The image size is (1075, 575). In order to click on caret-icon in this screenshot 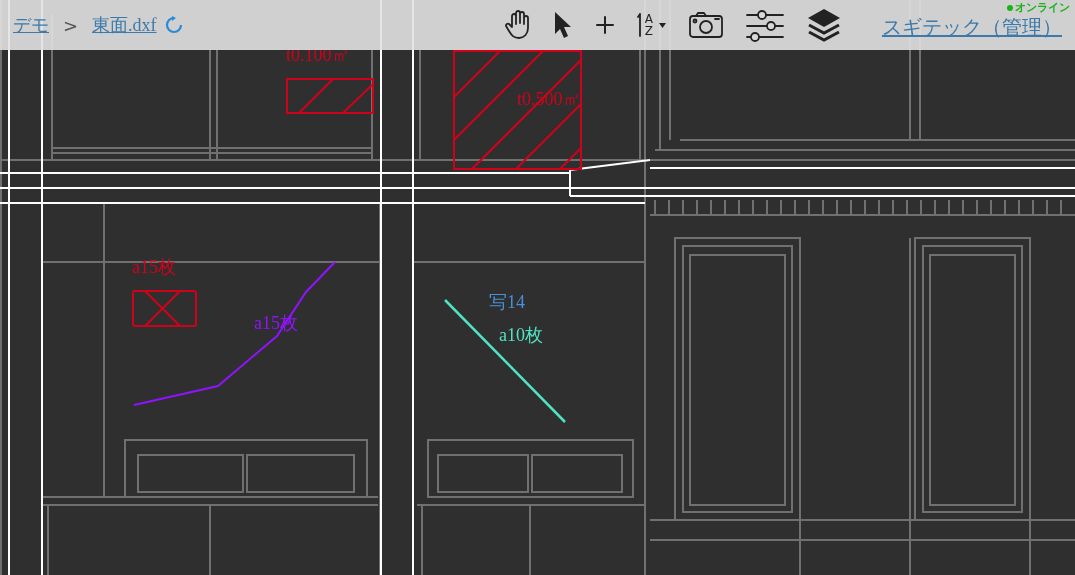, I will do `click(662, 25)`.